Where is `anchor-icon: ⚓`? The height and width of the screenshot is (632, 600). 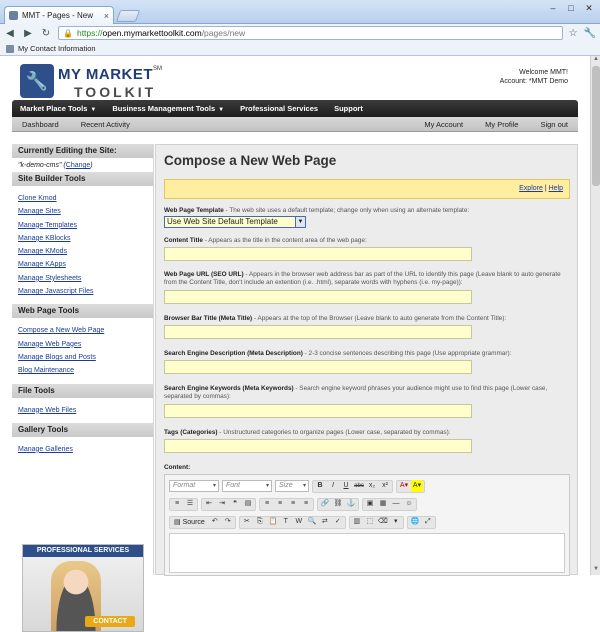
anchor-icon: ⚓ is located at coordinates (351, 504).